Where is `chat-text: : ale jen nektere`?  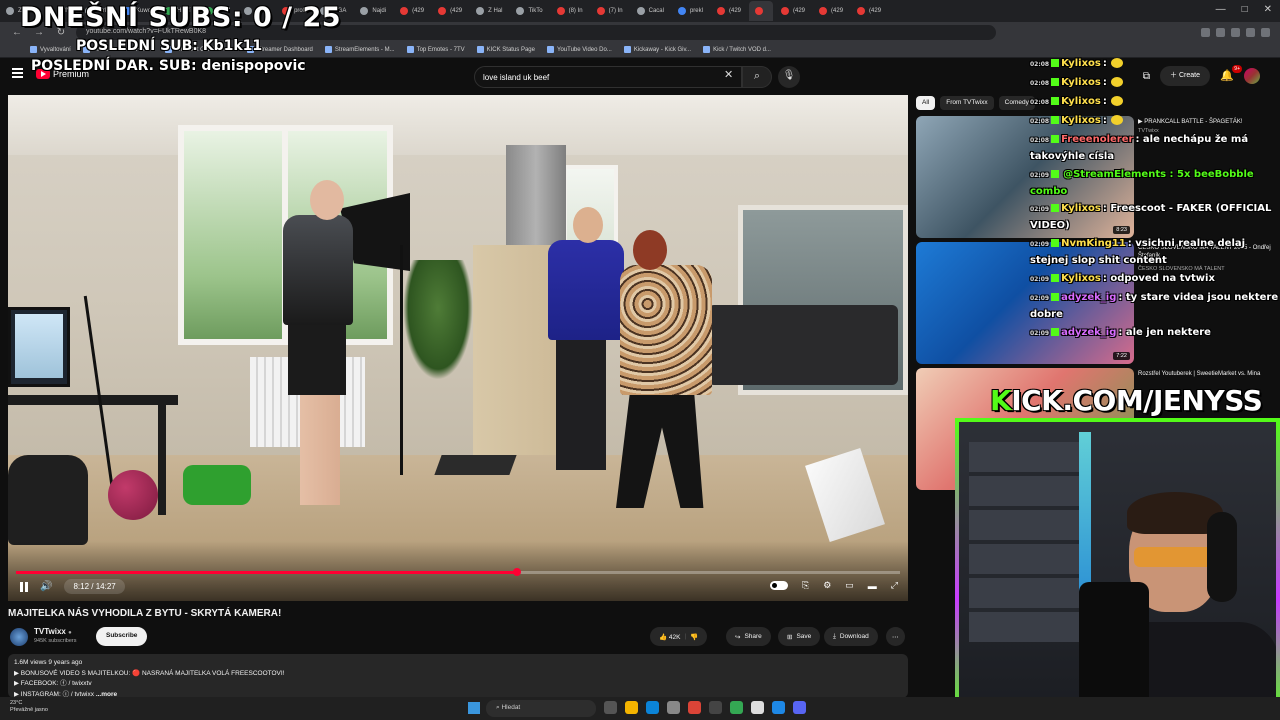 chat-text: : ale jen nektere is located at coordinates (1164, 332).